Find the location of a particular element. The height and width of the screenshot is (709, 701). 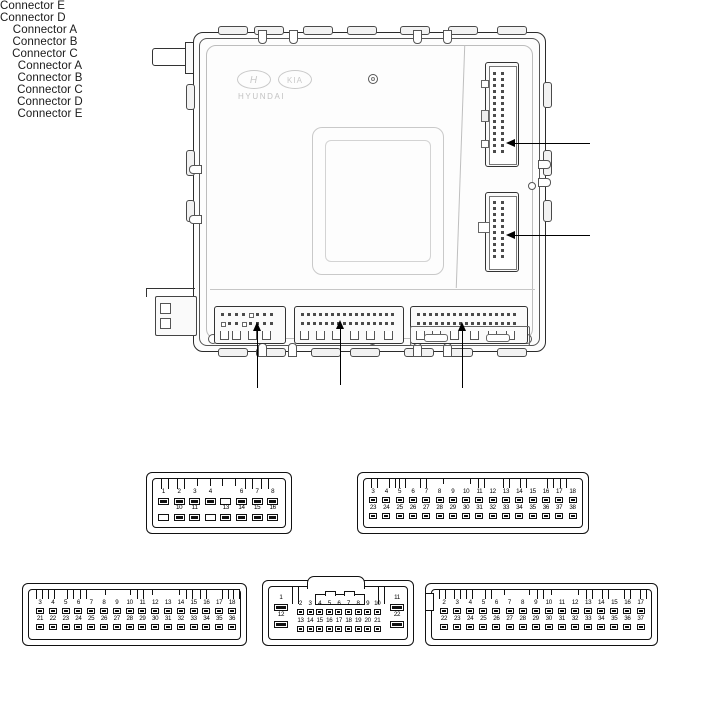

pin-number: 11 is located at coordinates (194, 507).